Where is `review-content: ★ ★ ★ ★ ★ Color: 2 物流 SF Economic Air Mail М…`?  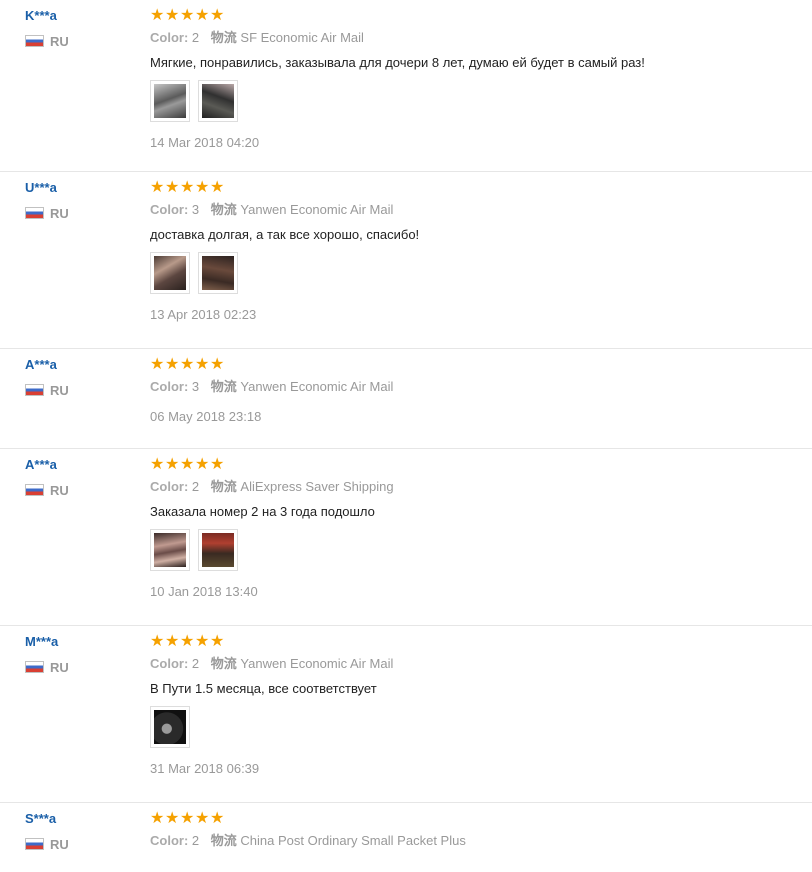 review-content: ★ ★ ★ ★ ★ Color: 2 物流 SF Economic Air Mail М… is located at coordinates (476, 79).